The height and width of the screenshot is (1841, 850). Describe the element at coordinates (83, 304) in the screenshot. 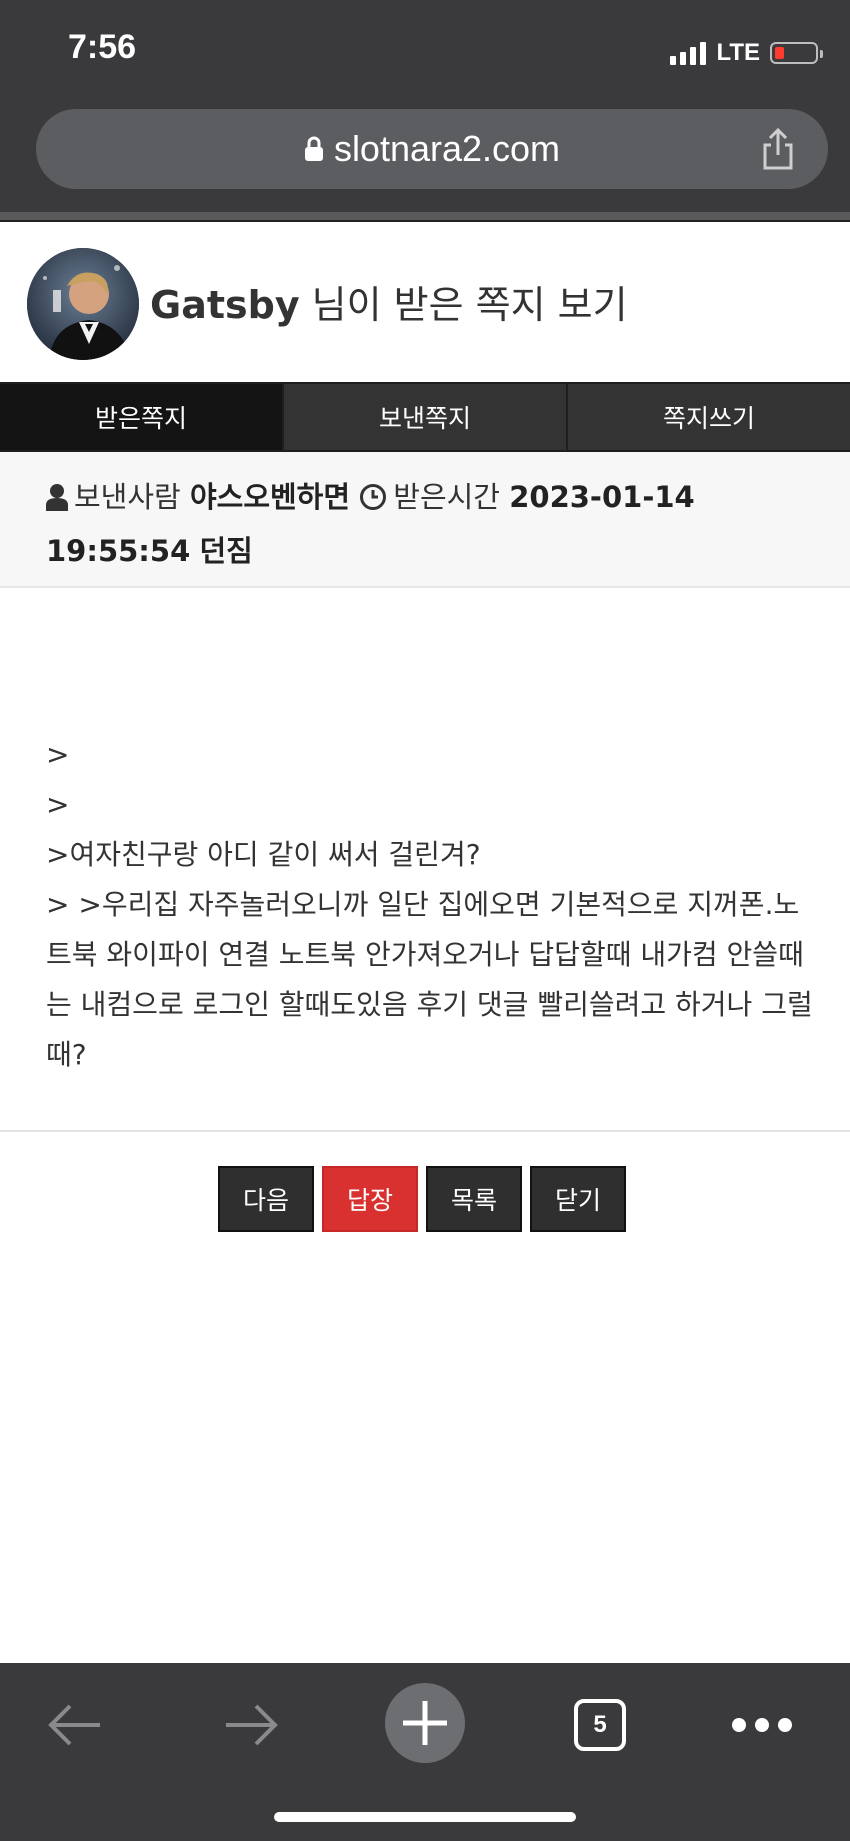

I see `avatar` at that location.